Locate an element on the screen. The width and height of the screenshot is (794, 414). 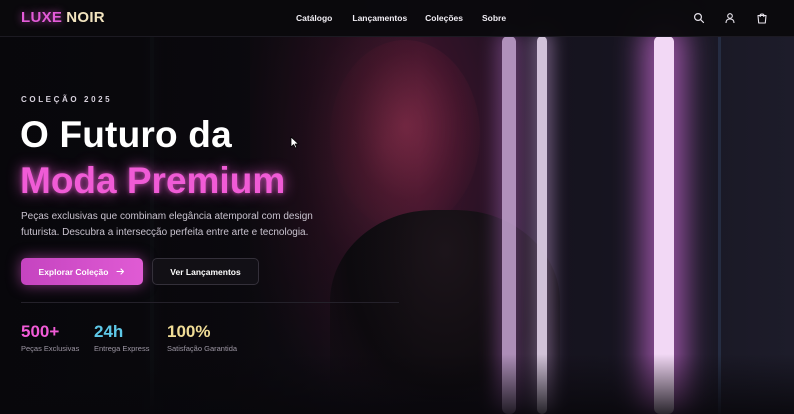
collection-eyebrow: COLEÇÃO 2025 is located at coordinates (67, 99).